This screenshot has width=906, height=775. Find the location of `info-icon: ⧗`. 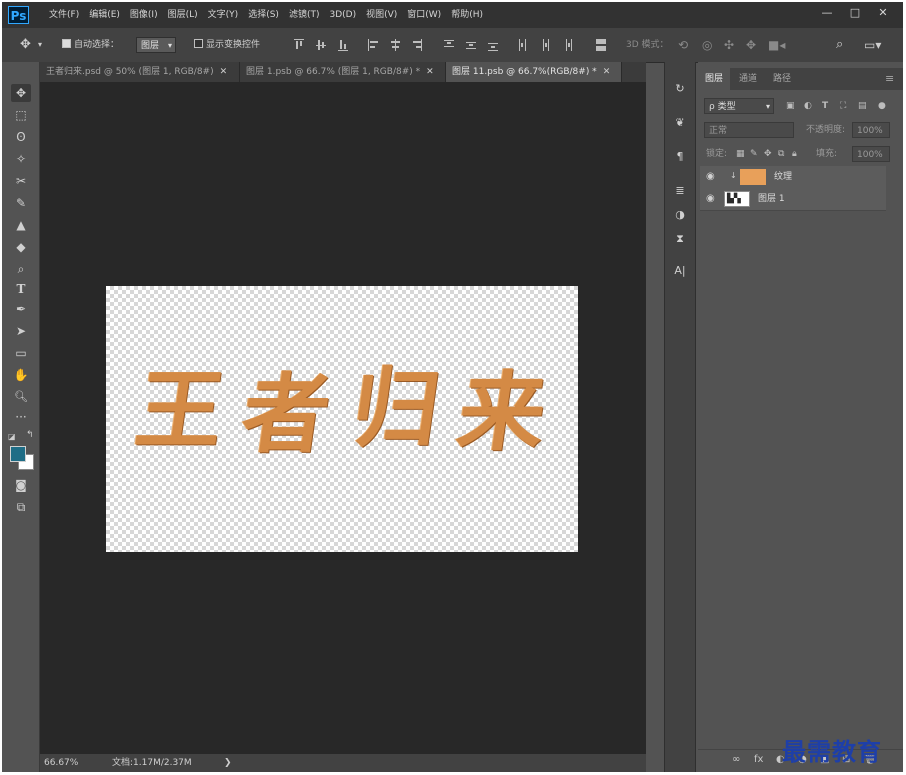

info-icon: ⧗ is located at coordinates (680, 239).